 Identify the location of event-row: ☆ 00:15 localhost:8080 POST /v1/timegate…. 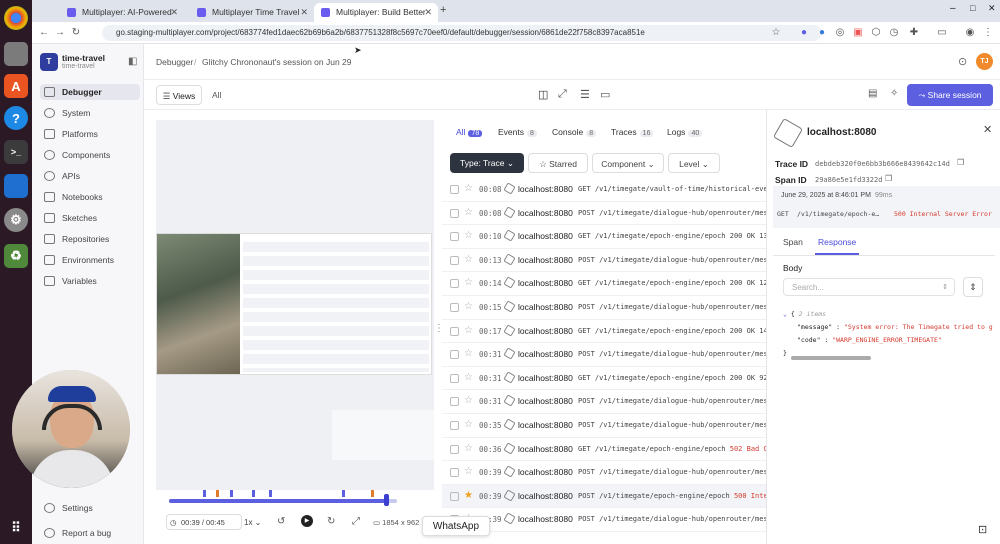
(604, 308).